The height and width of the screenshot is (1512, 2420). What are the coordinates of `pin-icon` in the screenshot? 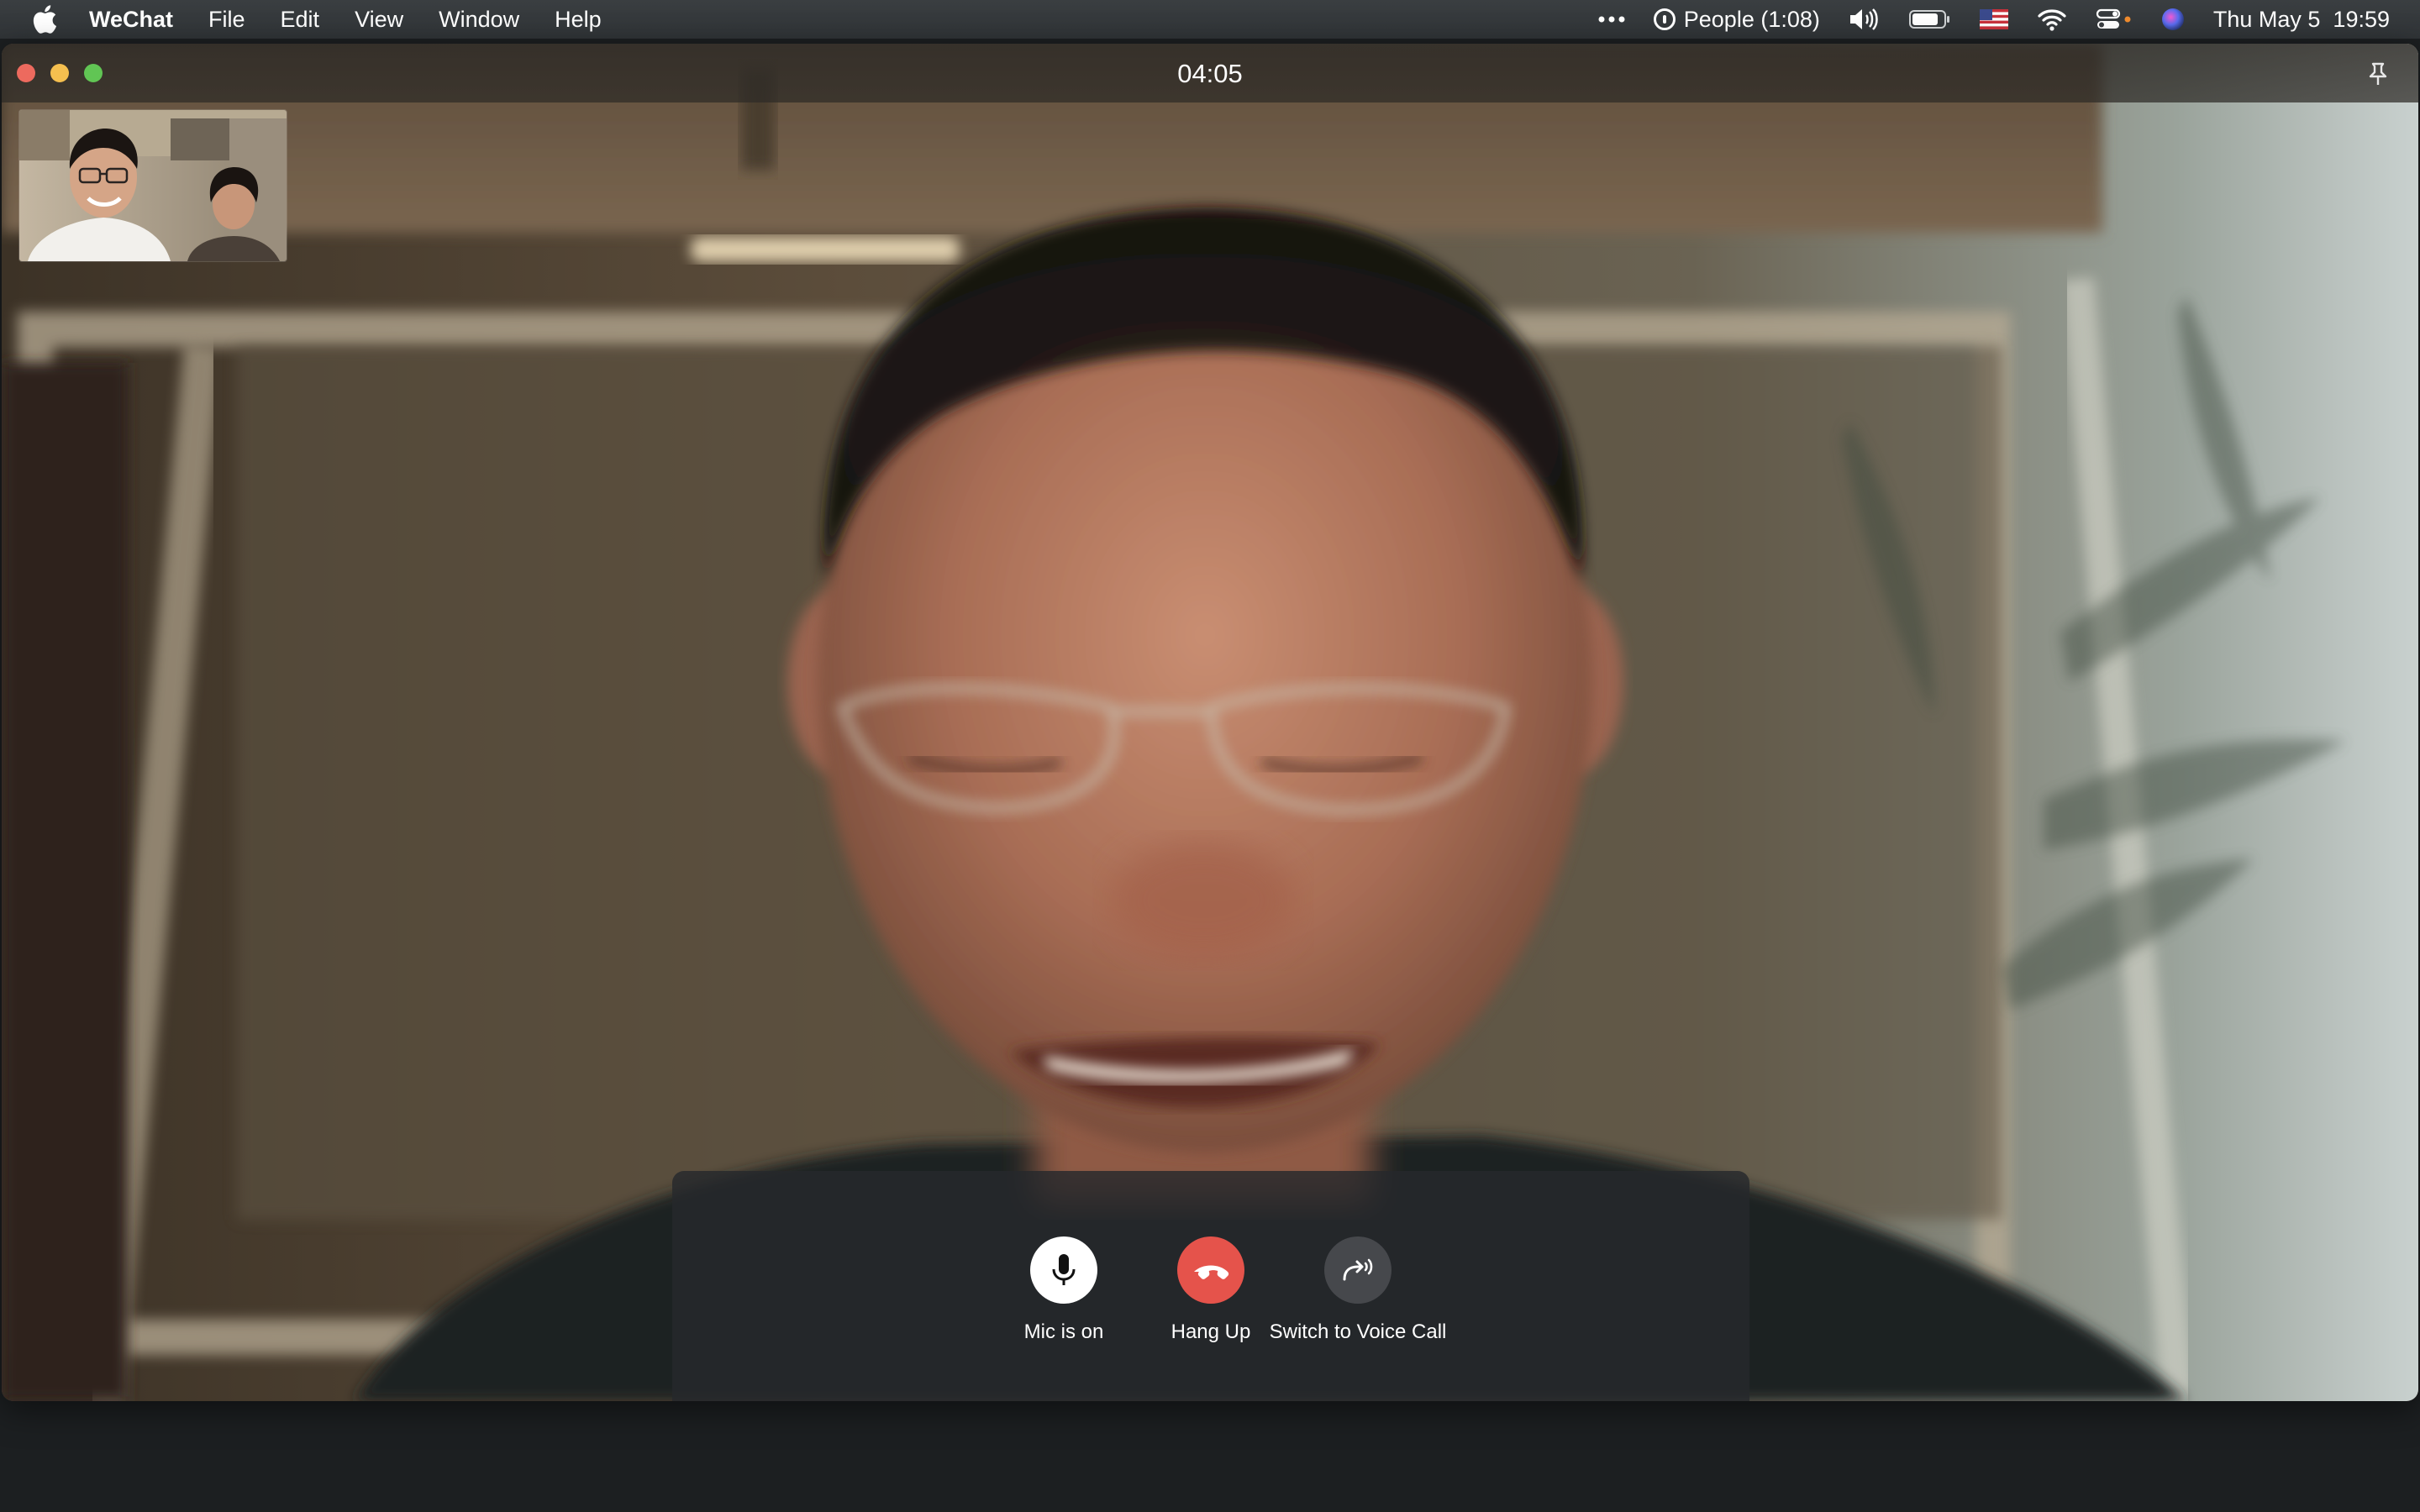 It's located at (2378, 73).